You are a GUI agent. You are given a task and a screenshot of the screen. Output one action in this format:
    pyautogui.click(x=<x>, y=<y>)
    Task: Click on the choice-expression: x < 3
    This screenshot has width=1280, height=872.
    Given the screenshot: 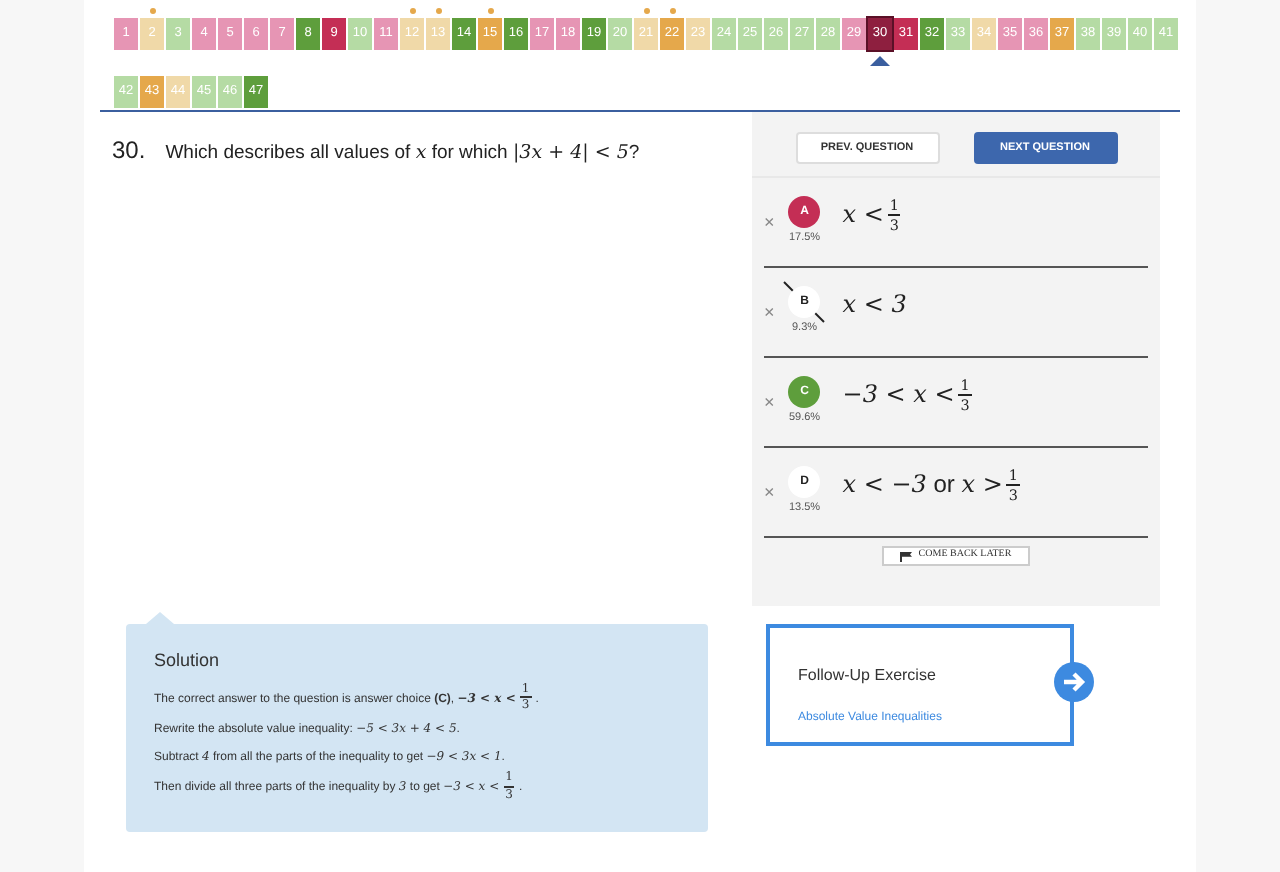 What is the action you would take?
    pyautogui.click(x=874, y=305)
    